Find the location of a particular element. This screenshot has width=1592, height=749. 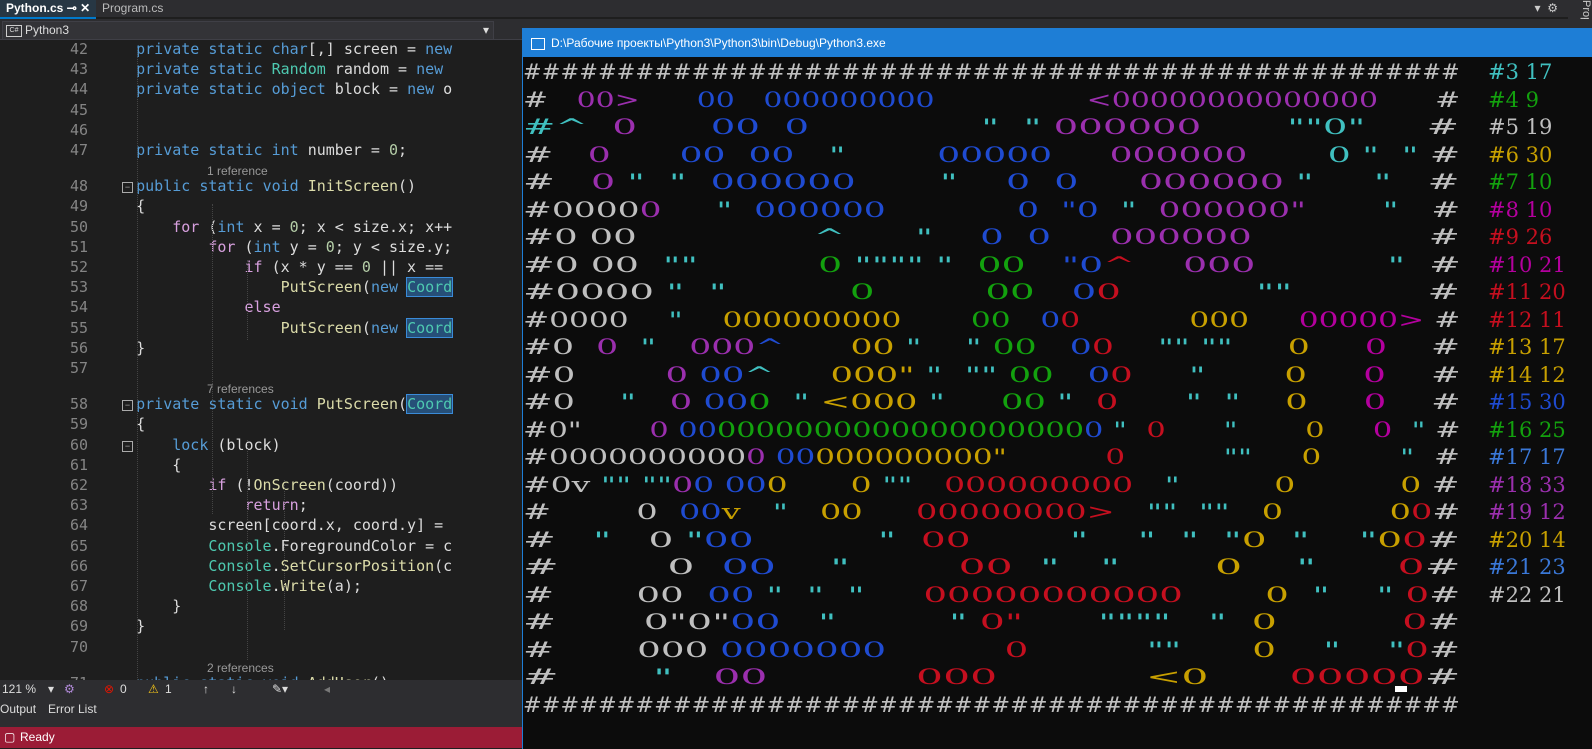

line-number: 49 is located at coordinates (78, 206).